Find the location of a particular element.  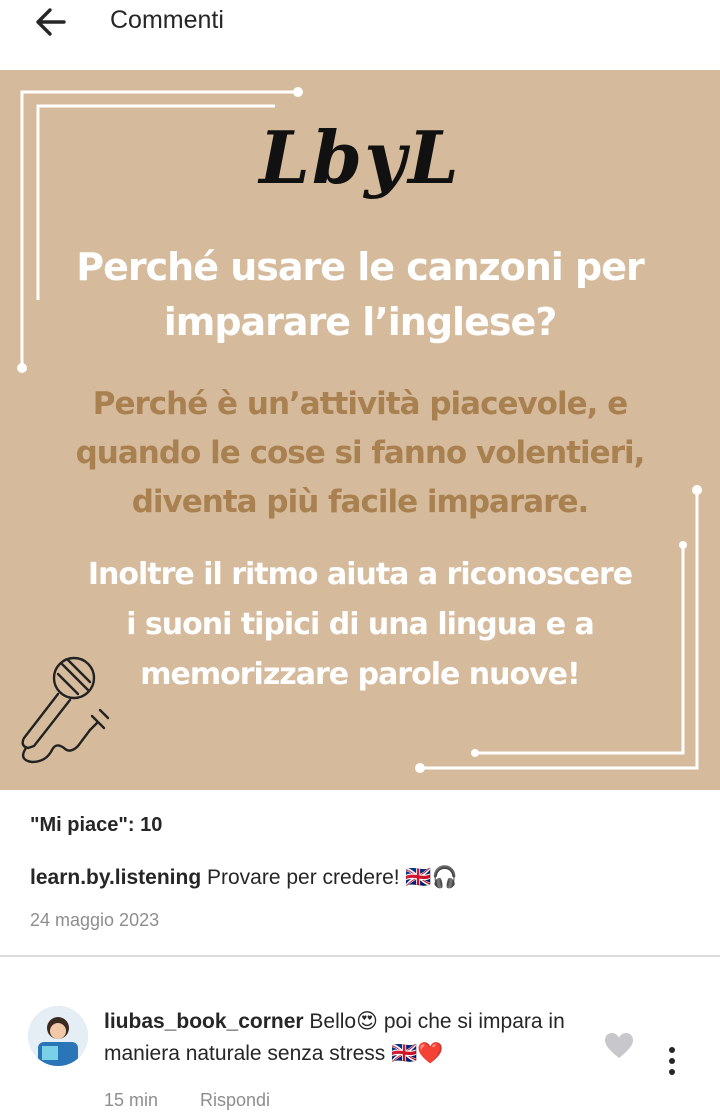

caption-text: Provare per credere! 🇬🇧🎧 is located at coordinates (332, 877).